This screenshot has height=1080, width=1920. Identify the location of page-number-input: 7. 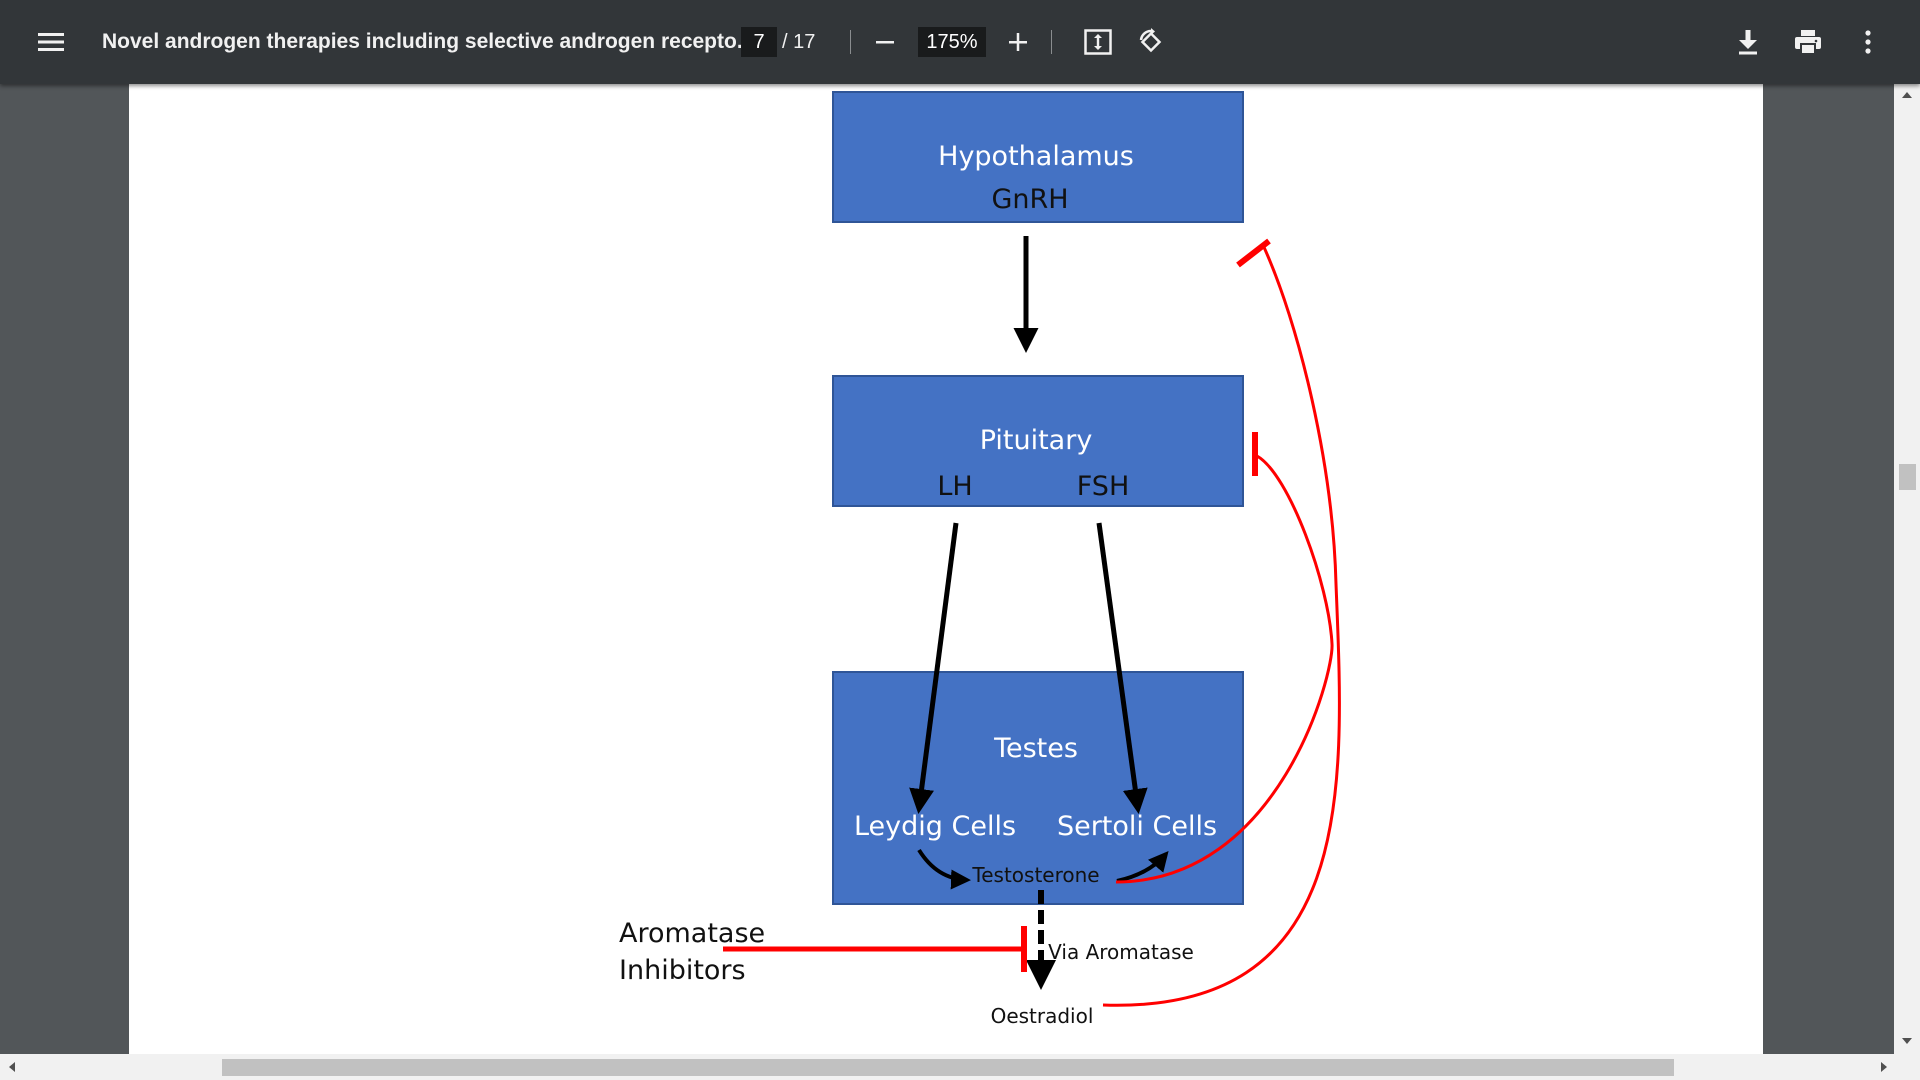
(759, 42).